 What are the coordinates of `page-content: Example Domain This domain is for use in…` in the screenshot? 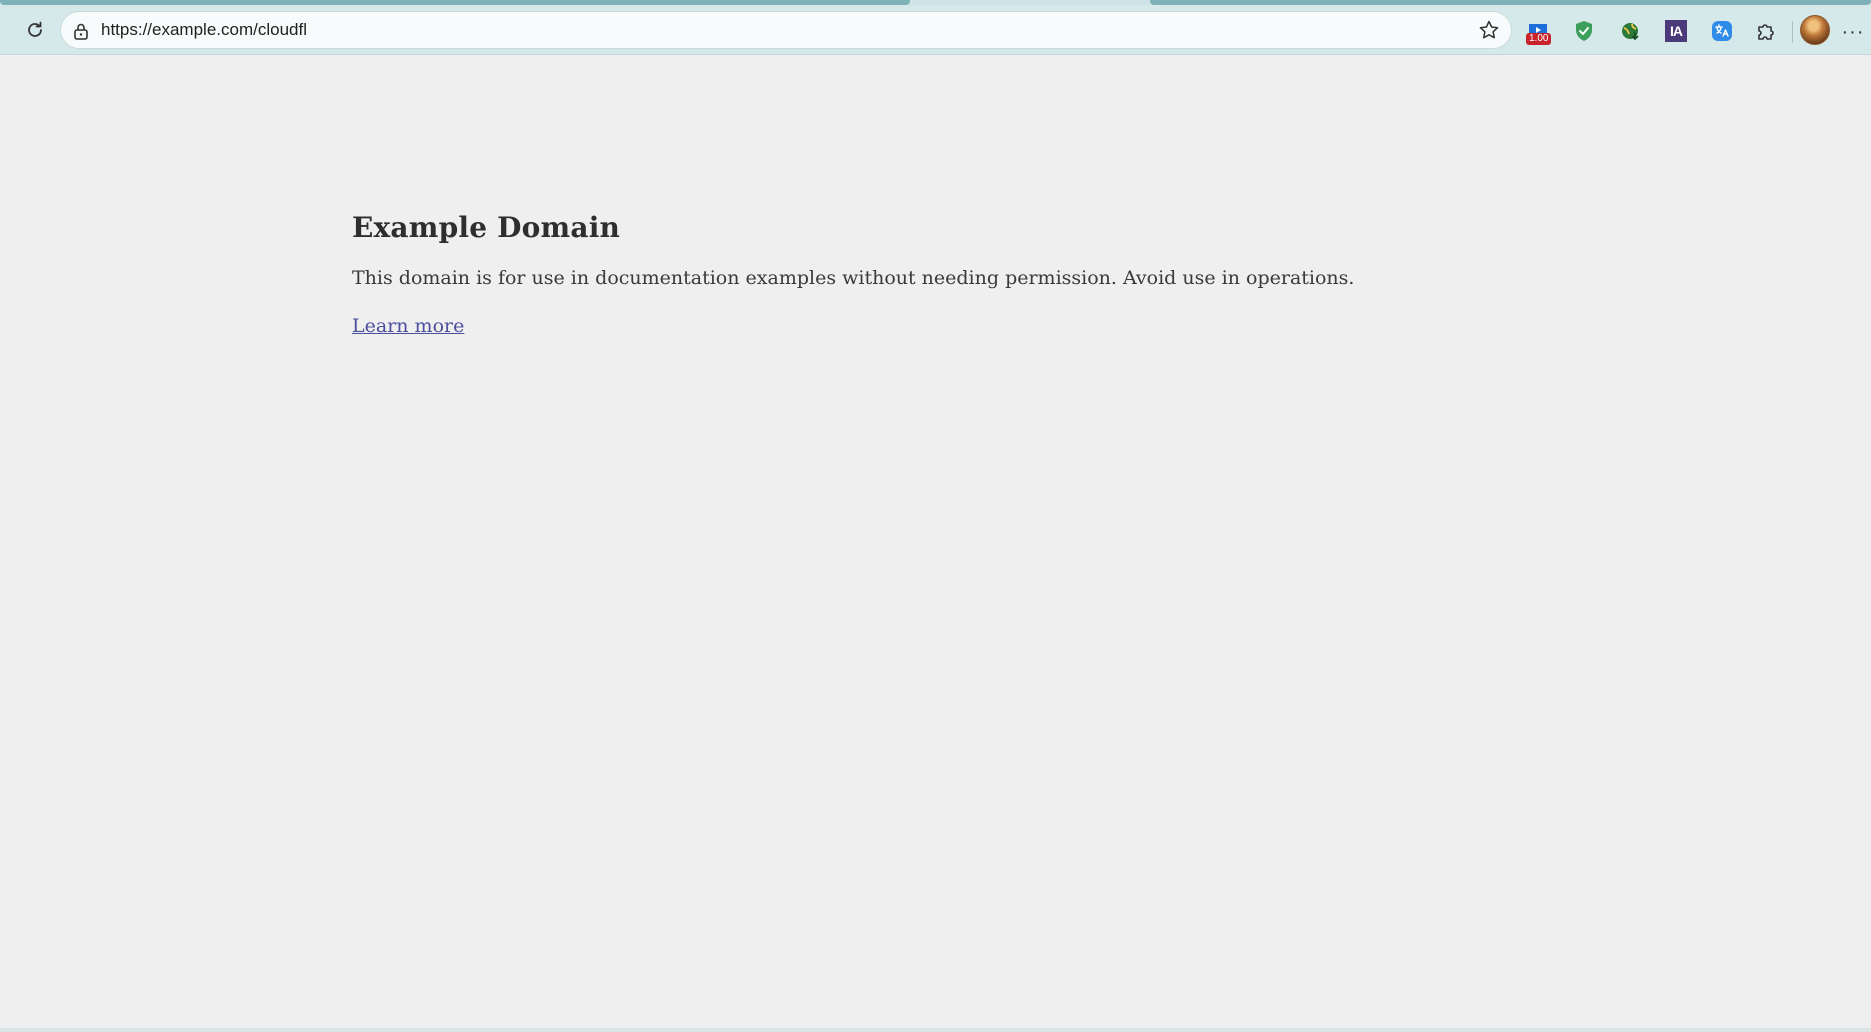 It's located at (952, 275).